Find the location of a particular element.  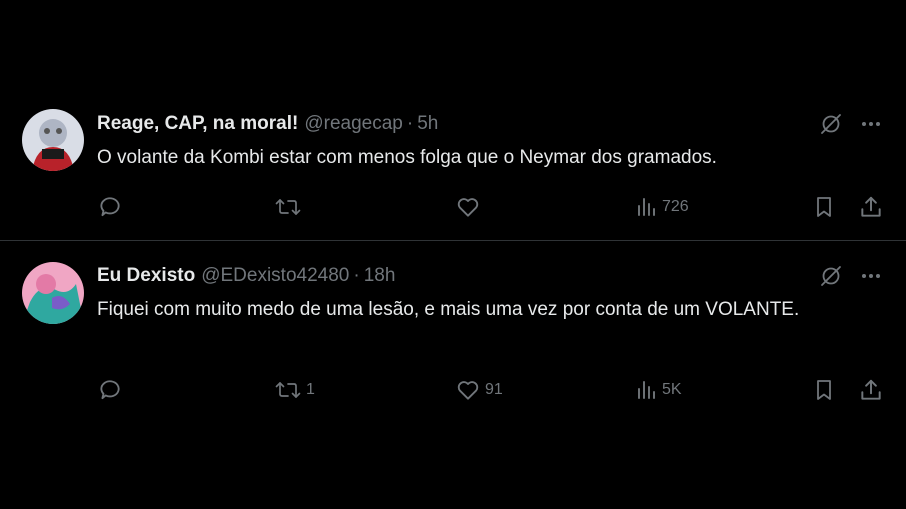

like-button is located at coordinates (470, 207).